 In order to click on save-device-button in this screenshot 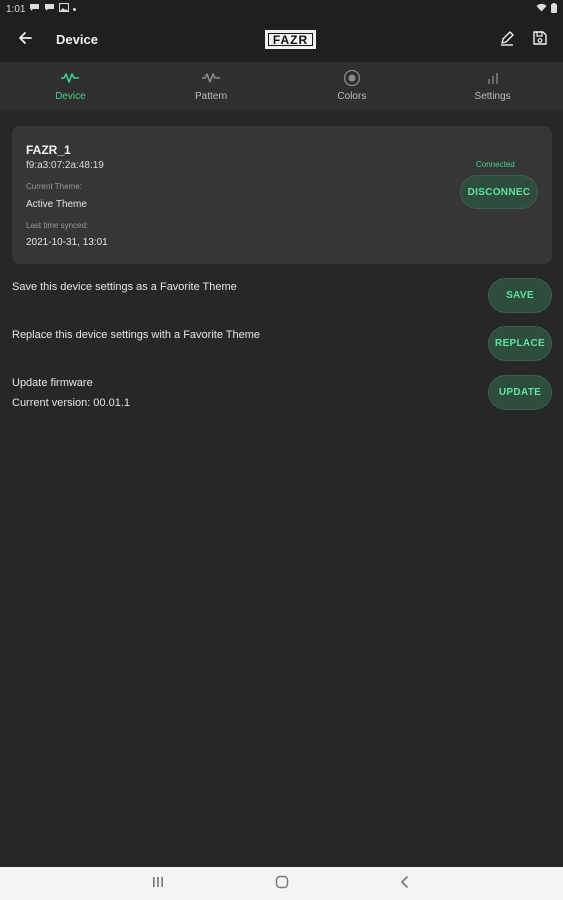, I will do `click(540, 40)`.